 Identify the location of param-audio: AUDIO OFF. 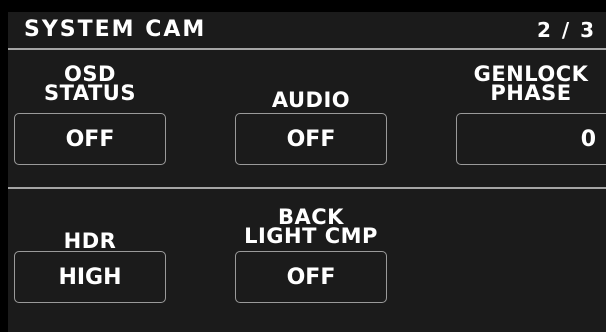
(311, 117).